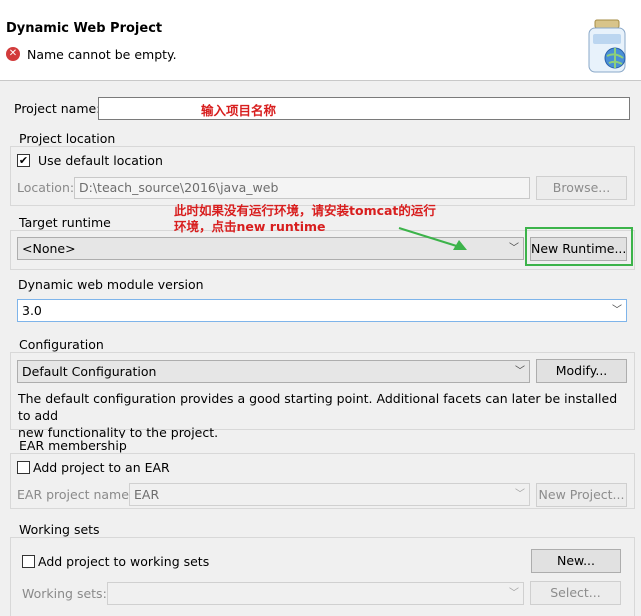 Image resolution: width=641 pixels, height=616 pixels. What do you see at coordinates (124, 561) in the screenshot?
I see `add-to-working-sets-label: Add project to working sets` at bounding box center [124, 561].